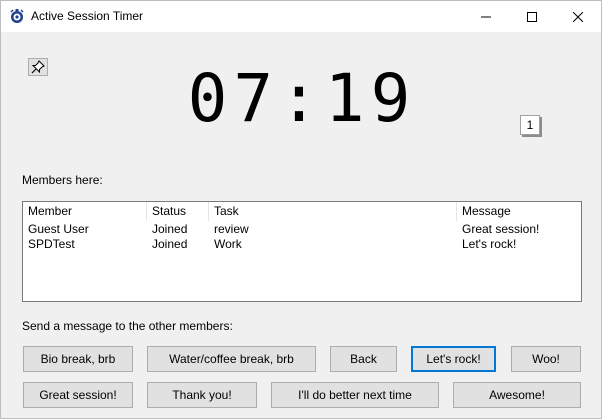 The image size is (602, 419). What do you see at coordinates (87, 16) in the screenshot?
I see `window-title: Active Session Timer` at bounding box center [87, 16].